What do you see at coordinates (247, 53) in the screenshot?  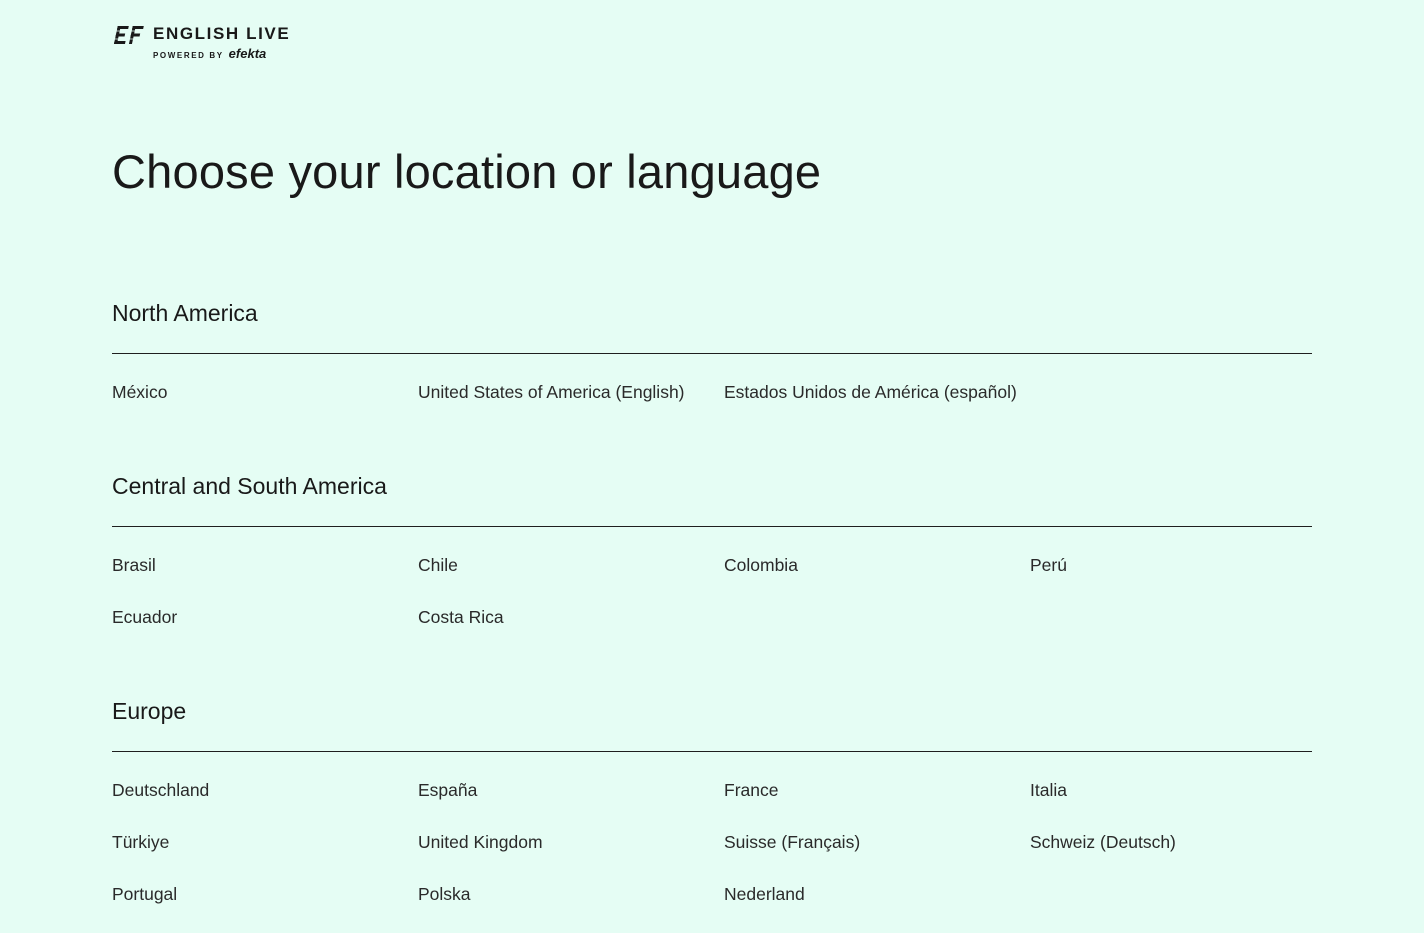 I see `efekta-wordmark: efekta` at bounding box center [247, 53].